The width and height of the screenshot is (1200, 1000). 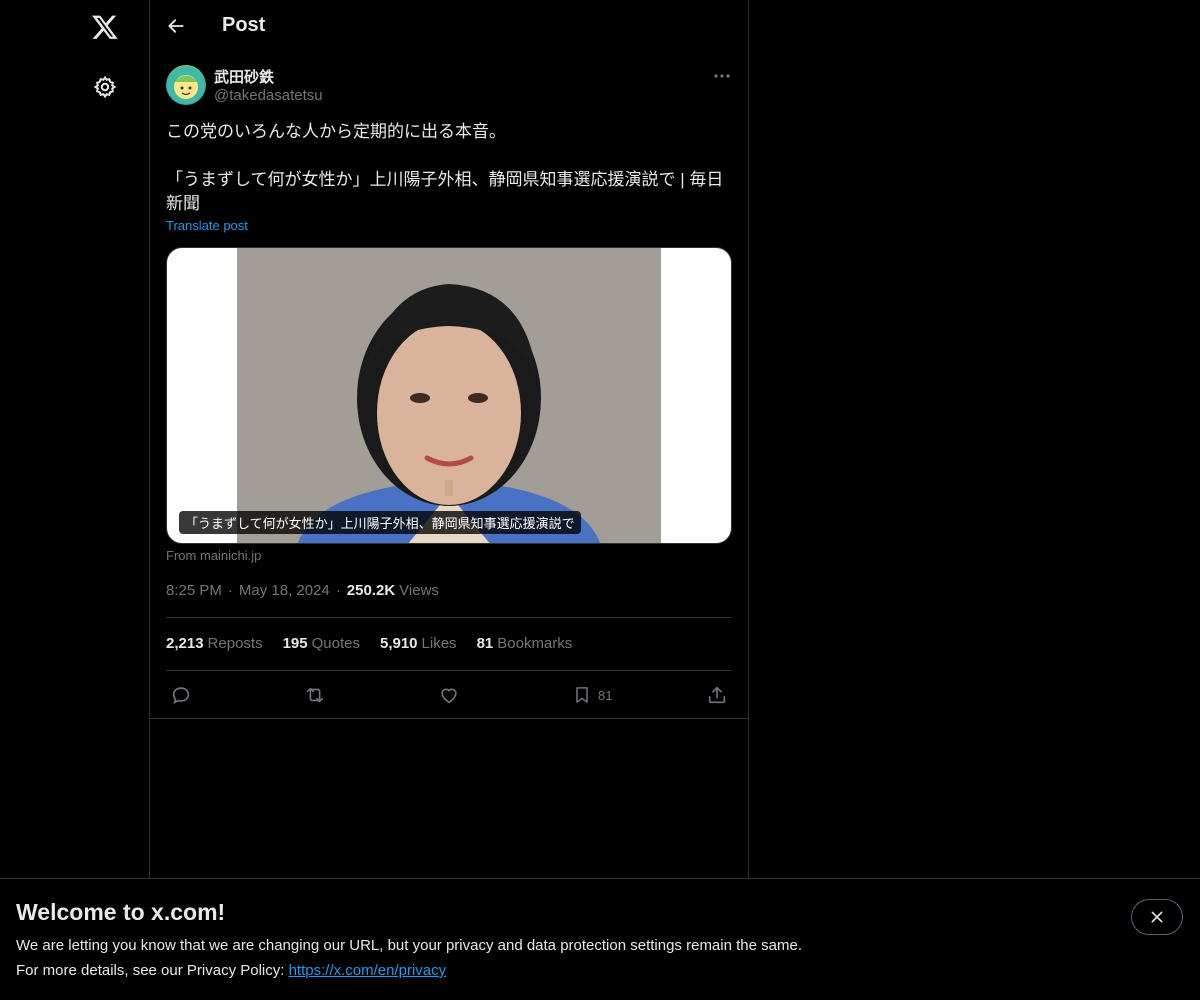 I want to click on views-label: Views, so click(x=419, y=590).